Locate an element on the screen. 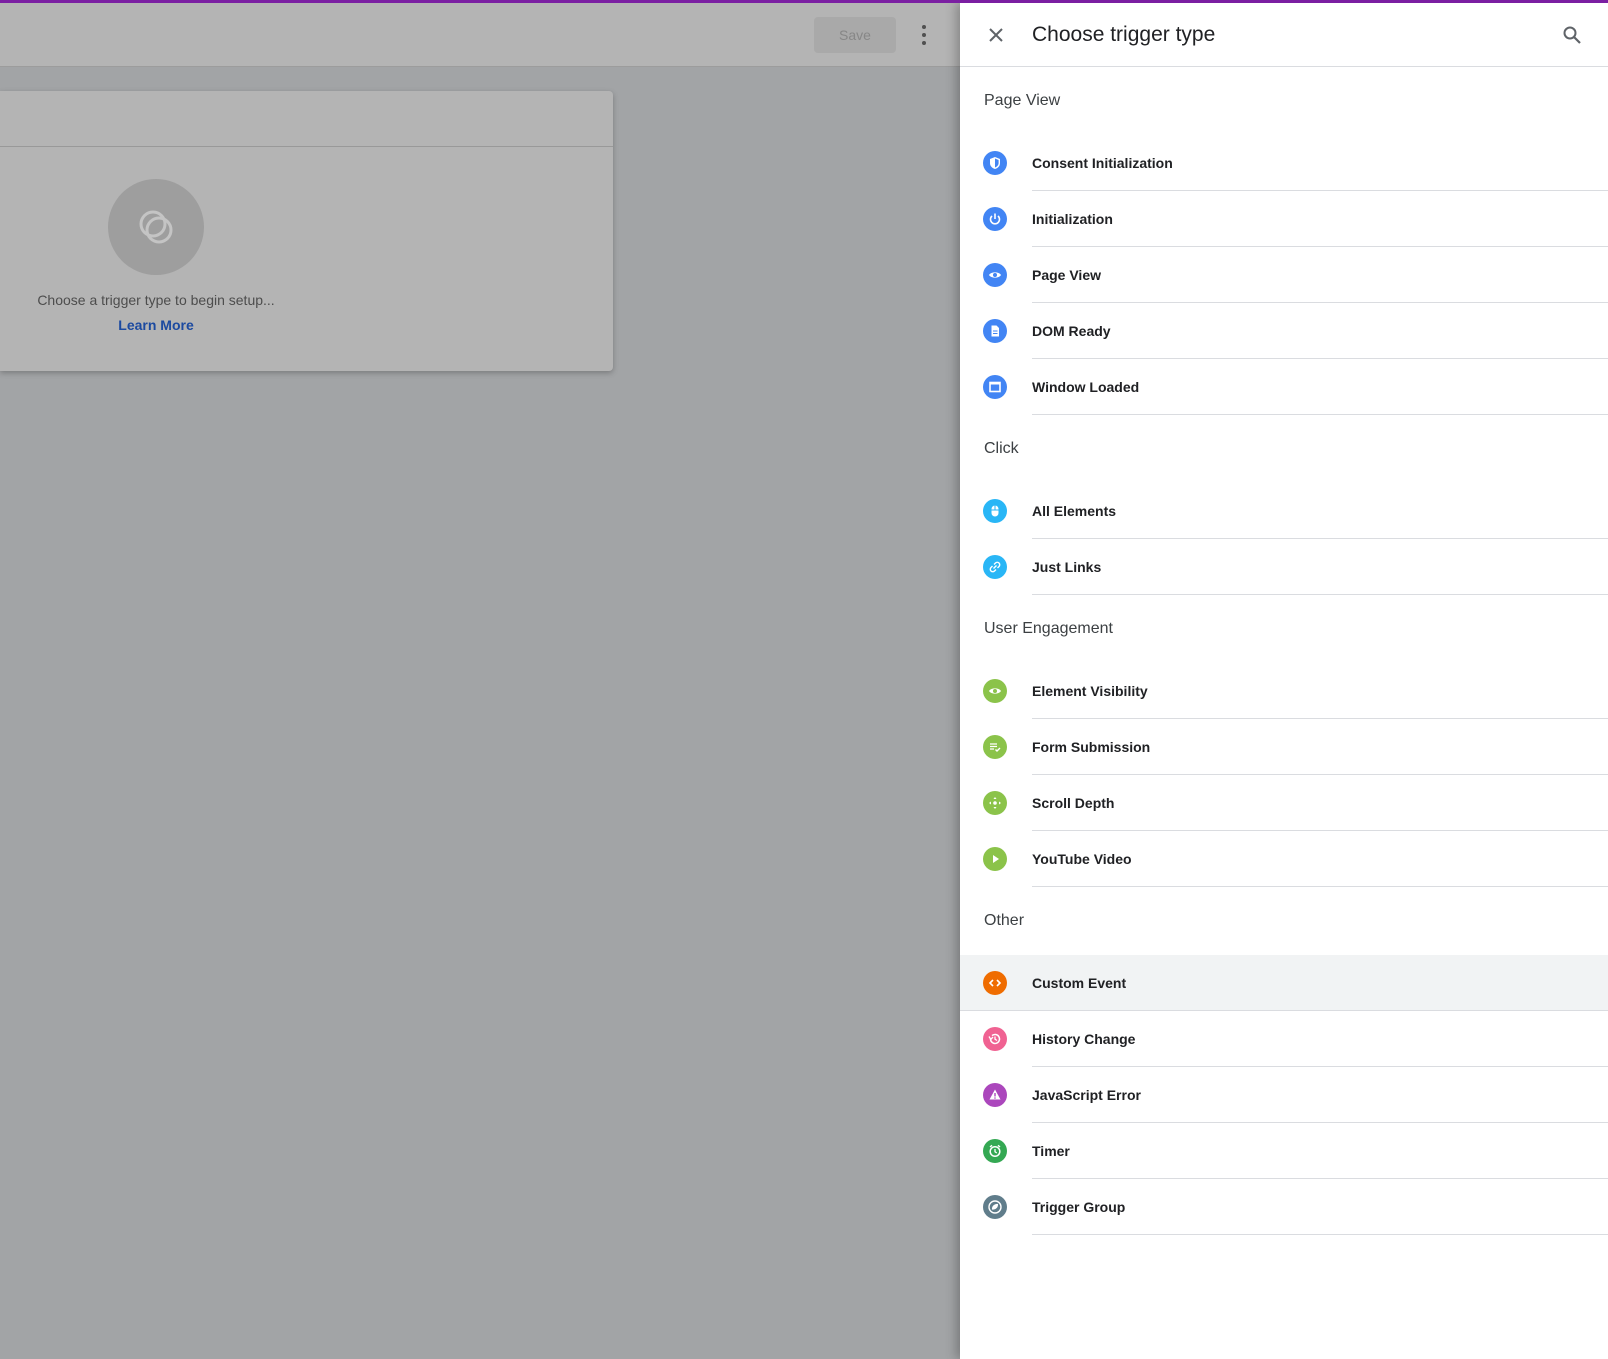 The height and width of the screenshot is (1359, 1608). history-icon is located at coordinates (995, 1039).